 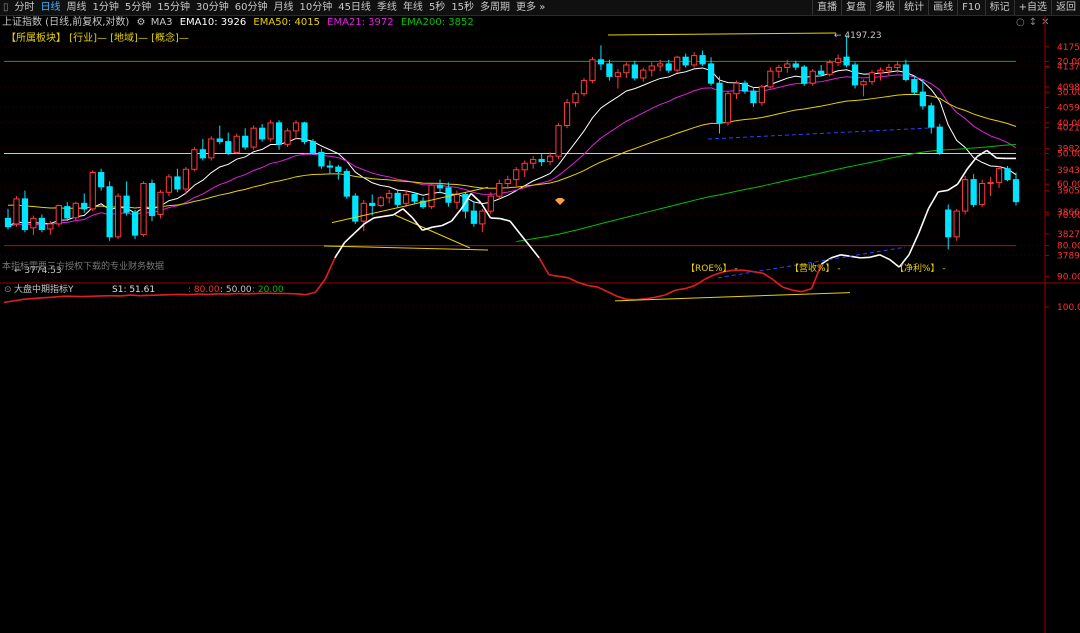 I want to click on indicator-axis-label: 50.00, so click(x=1068, y=155).